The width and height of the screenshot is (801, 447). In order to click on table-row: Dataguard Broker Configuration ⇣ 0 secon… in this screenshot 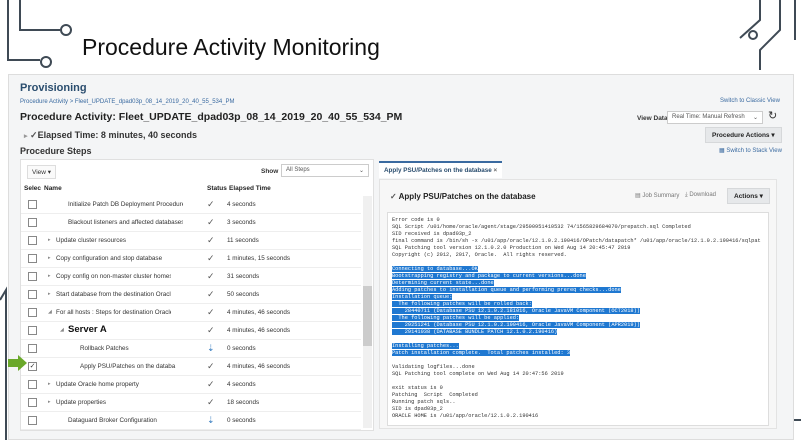, I will do `click(191, 421)`.